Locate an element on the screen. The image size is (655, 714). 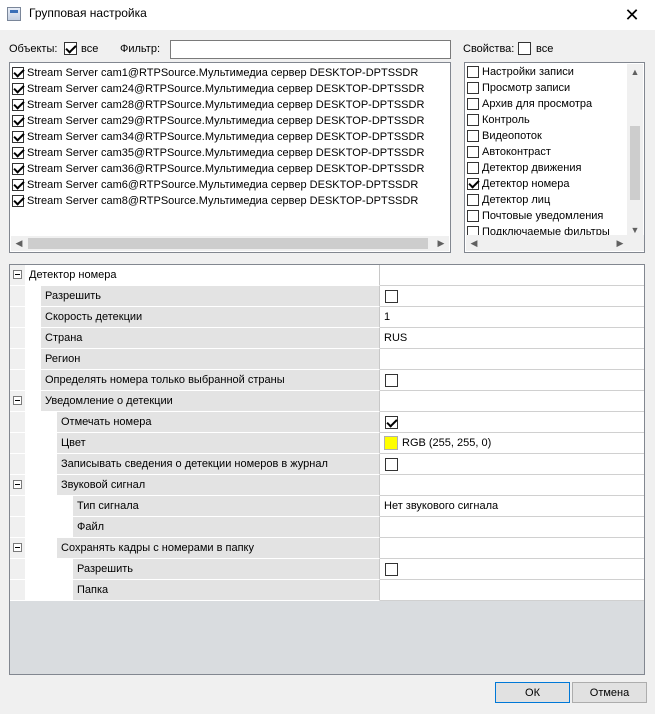
property-label: Детектор движения is located at coordinates (532, 168).